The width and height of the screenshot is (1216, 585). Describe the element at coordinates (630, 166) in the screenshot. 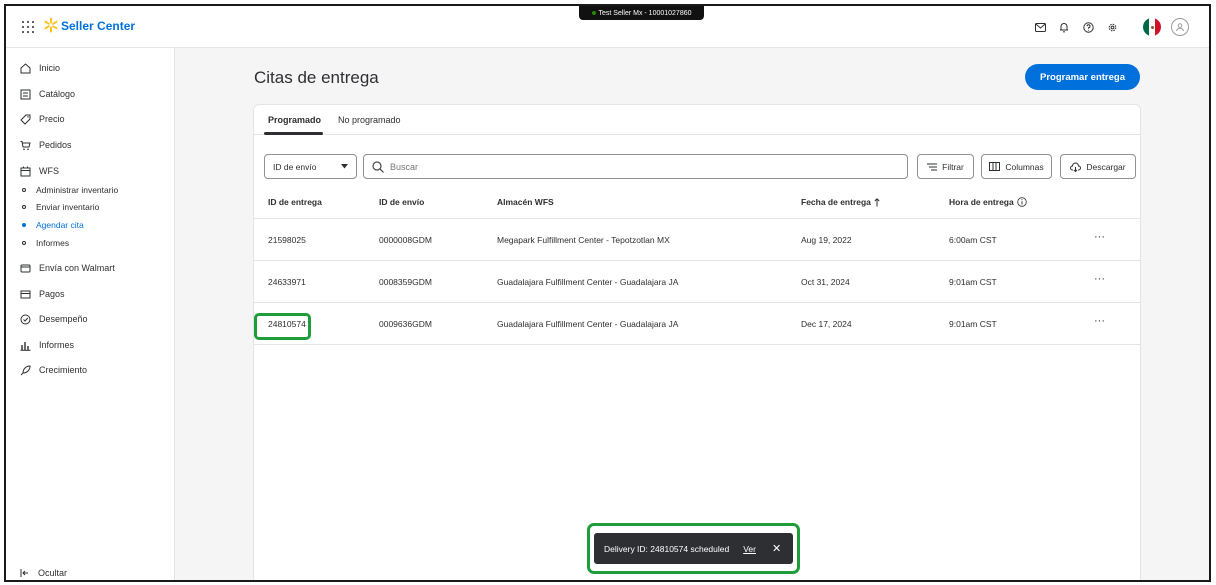

I see `search-input` at that location.